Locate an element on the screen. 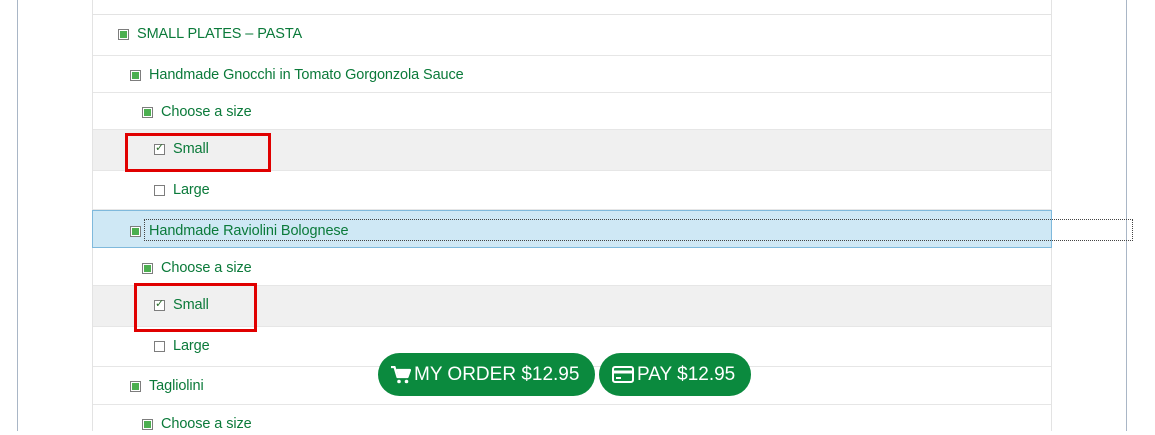 The image size is (1155, 435). window-left-border is located at coordinates (17, 215).